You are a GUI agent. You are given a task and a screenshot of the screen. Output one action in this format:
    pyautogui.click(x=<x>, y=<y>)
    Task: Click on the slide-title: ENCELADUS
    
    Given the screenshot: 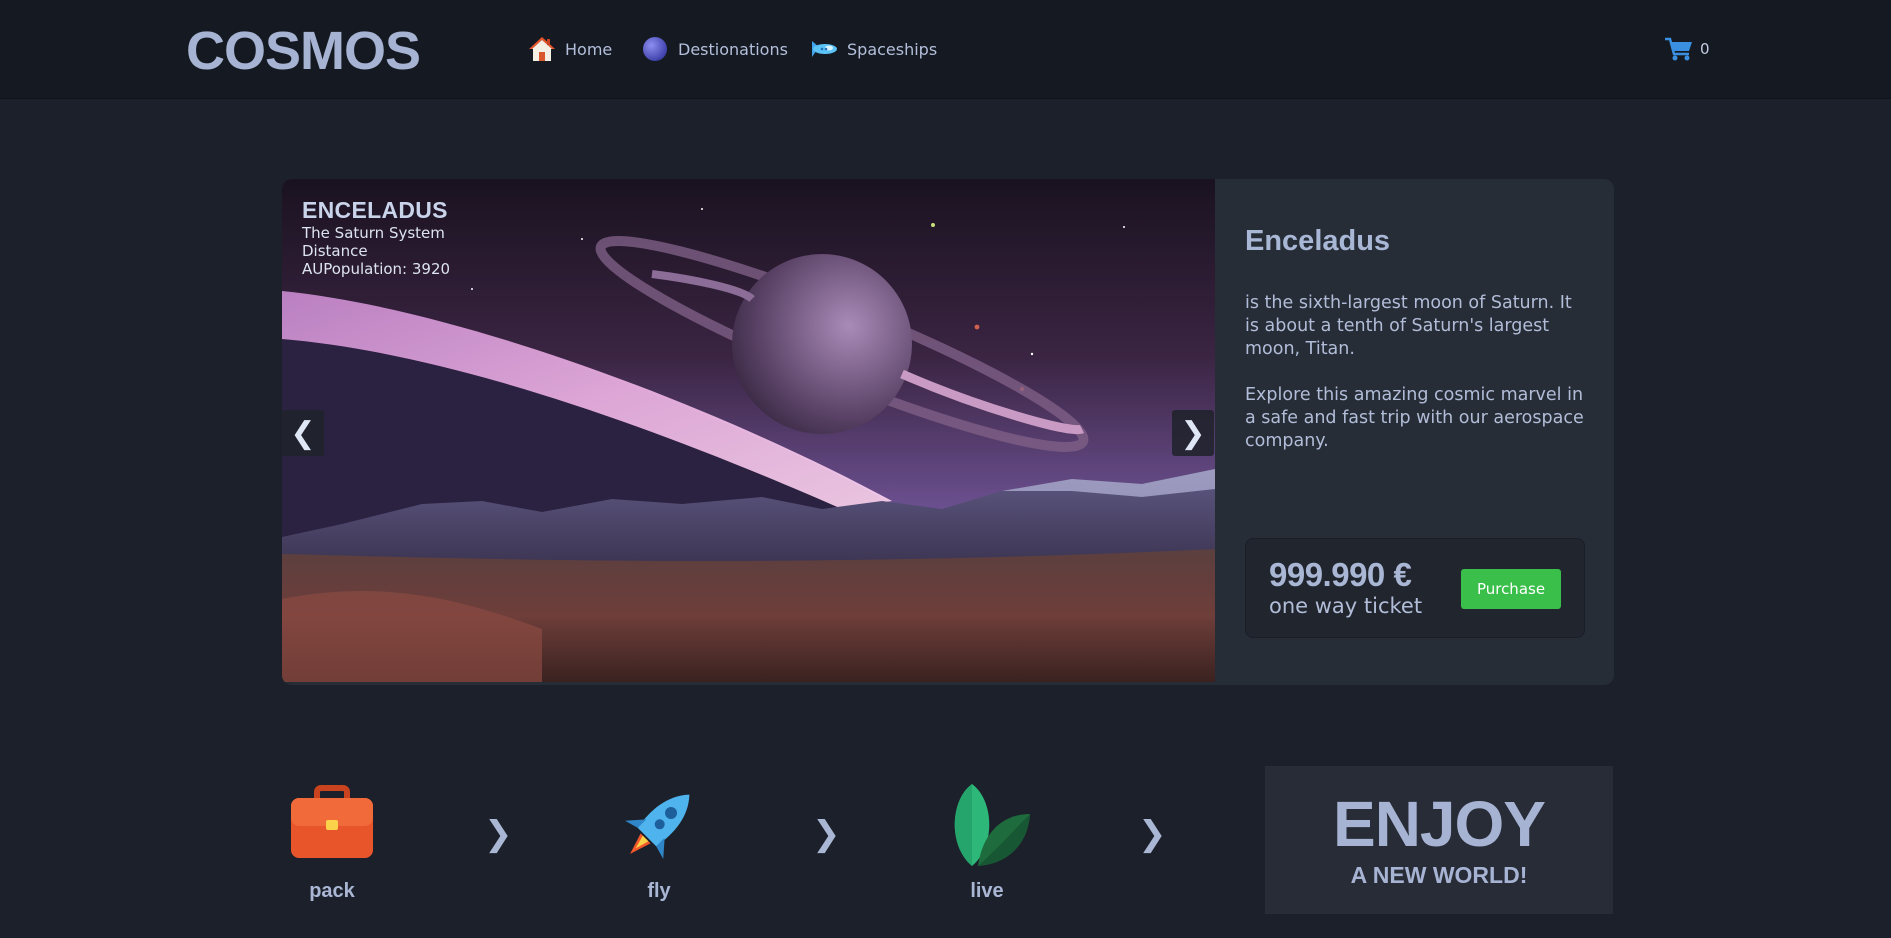 What is the action you would take?
    pyautogui.click(x=375, y=210)
    